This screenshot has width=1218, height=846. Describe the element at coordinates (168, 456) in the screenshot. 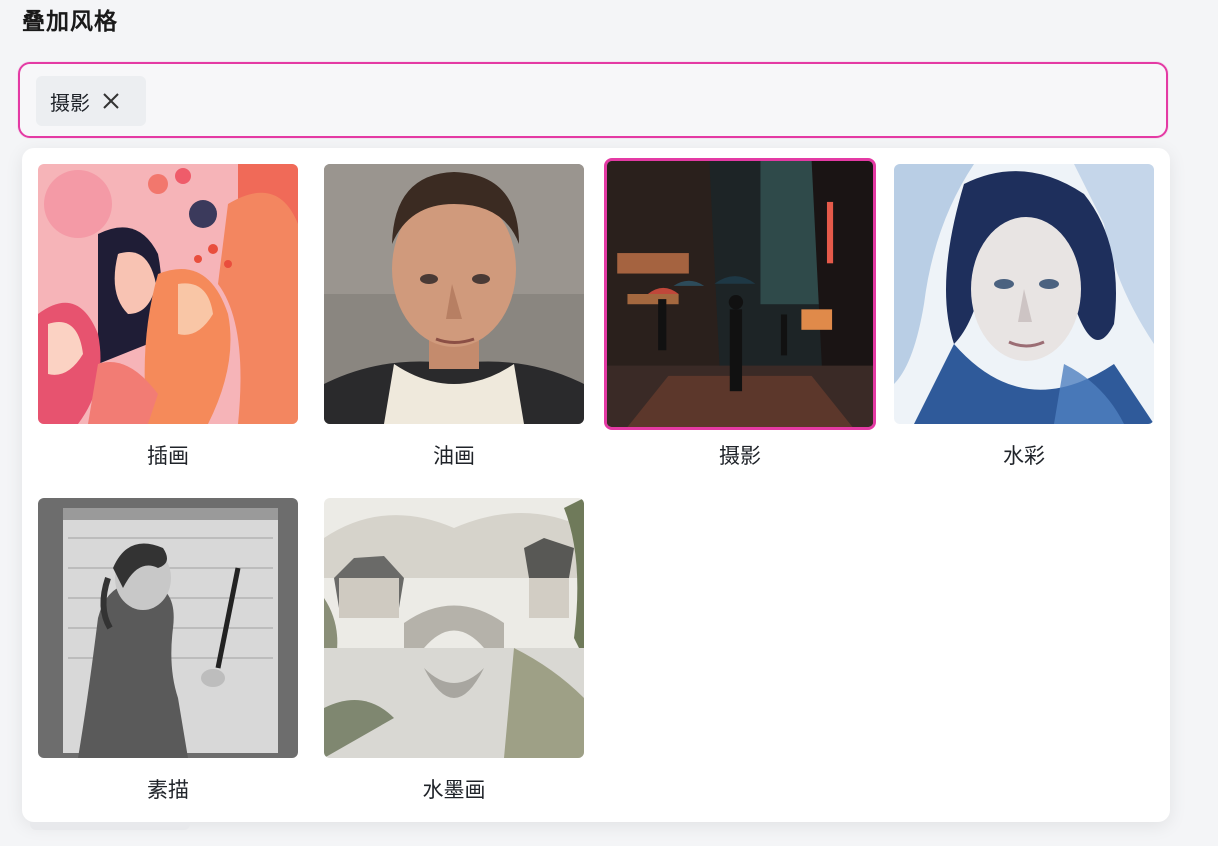

I see `style-option-label: 插画` at that location.